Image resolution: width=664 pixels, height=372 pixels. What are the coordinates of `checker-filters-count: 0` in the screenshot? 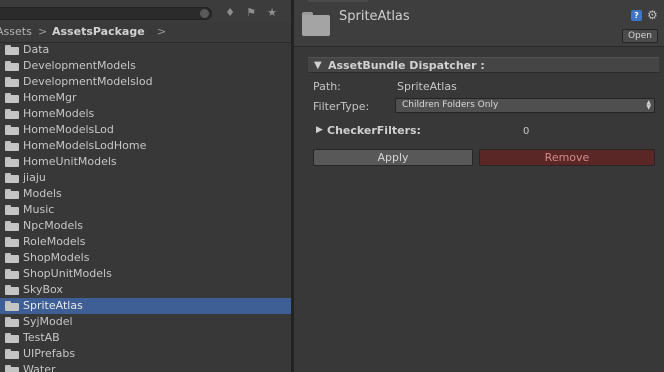 It's located at (526, 131).